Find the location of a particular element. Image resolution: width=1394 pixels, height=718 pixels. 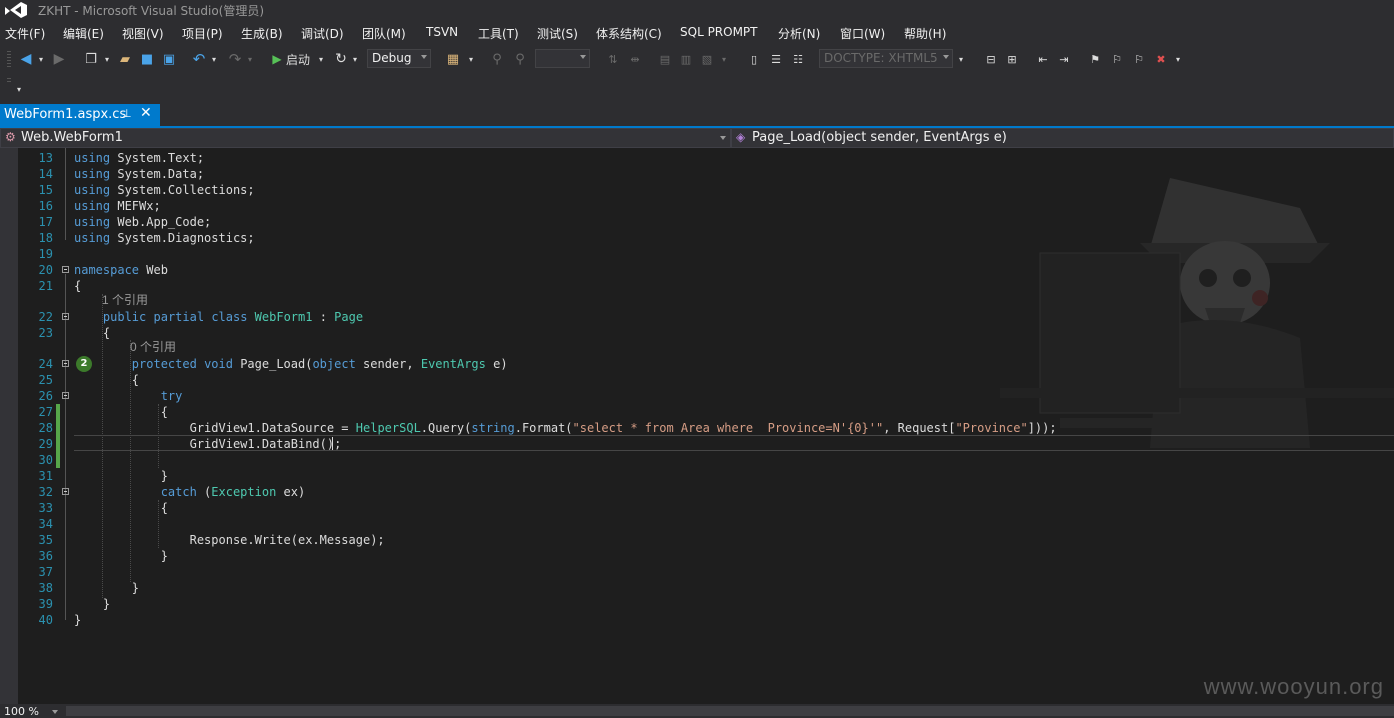

menu-sql-prompt: SQL PROMPT is located at coordinates (719, 32).